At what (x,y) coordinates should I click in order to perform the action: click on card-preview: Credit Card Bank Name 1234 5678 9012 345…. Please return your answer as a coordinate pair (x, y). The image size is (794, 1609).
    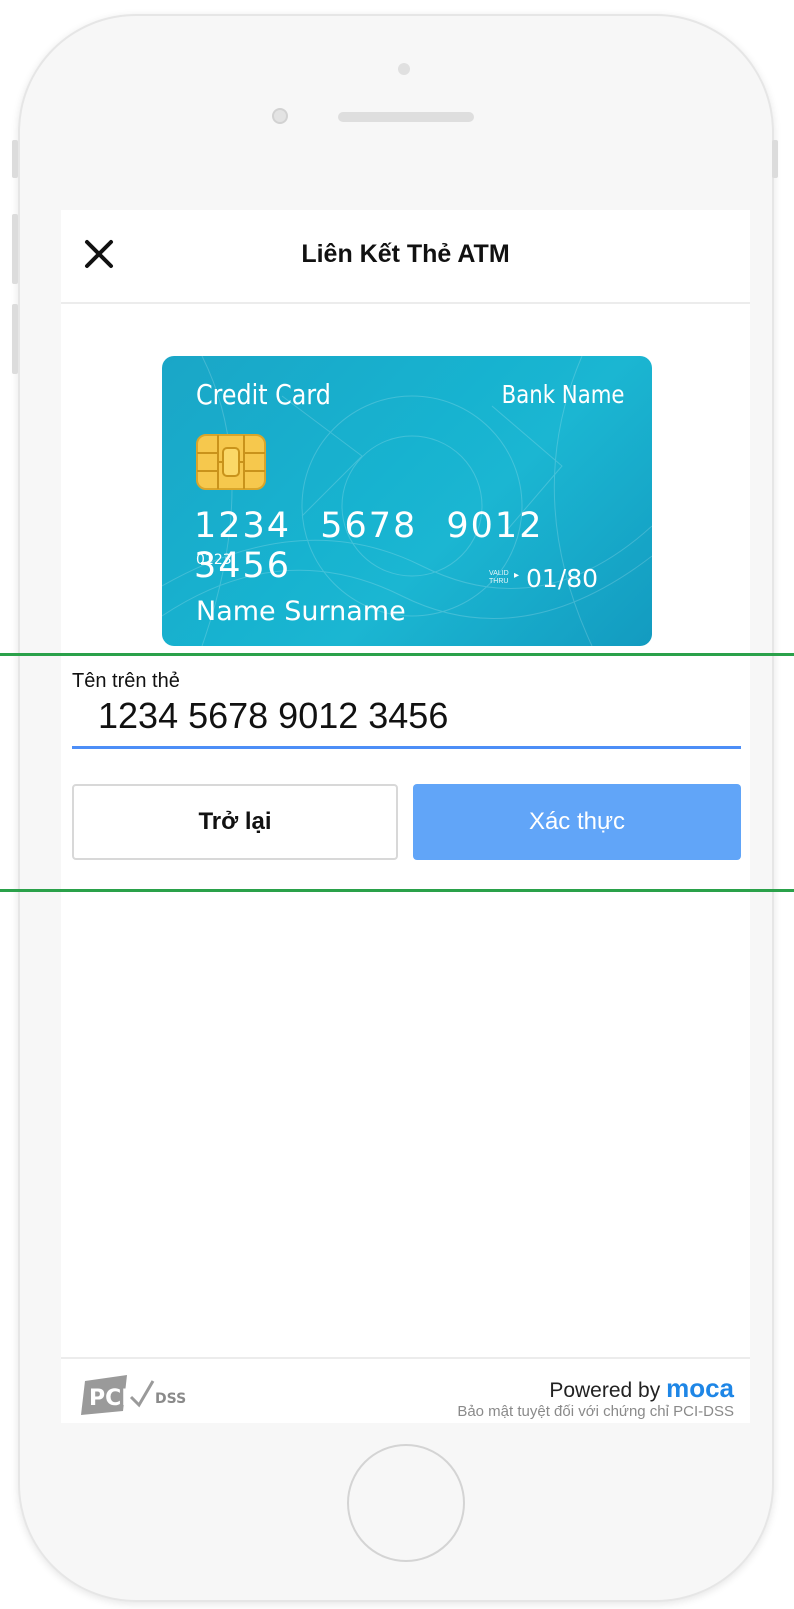
    Looking at the image, I should click on (407, 501).